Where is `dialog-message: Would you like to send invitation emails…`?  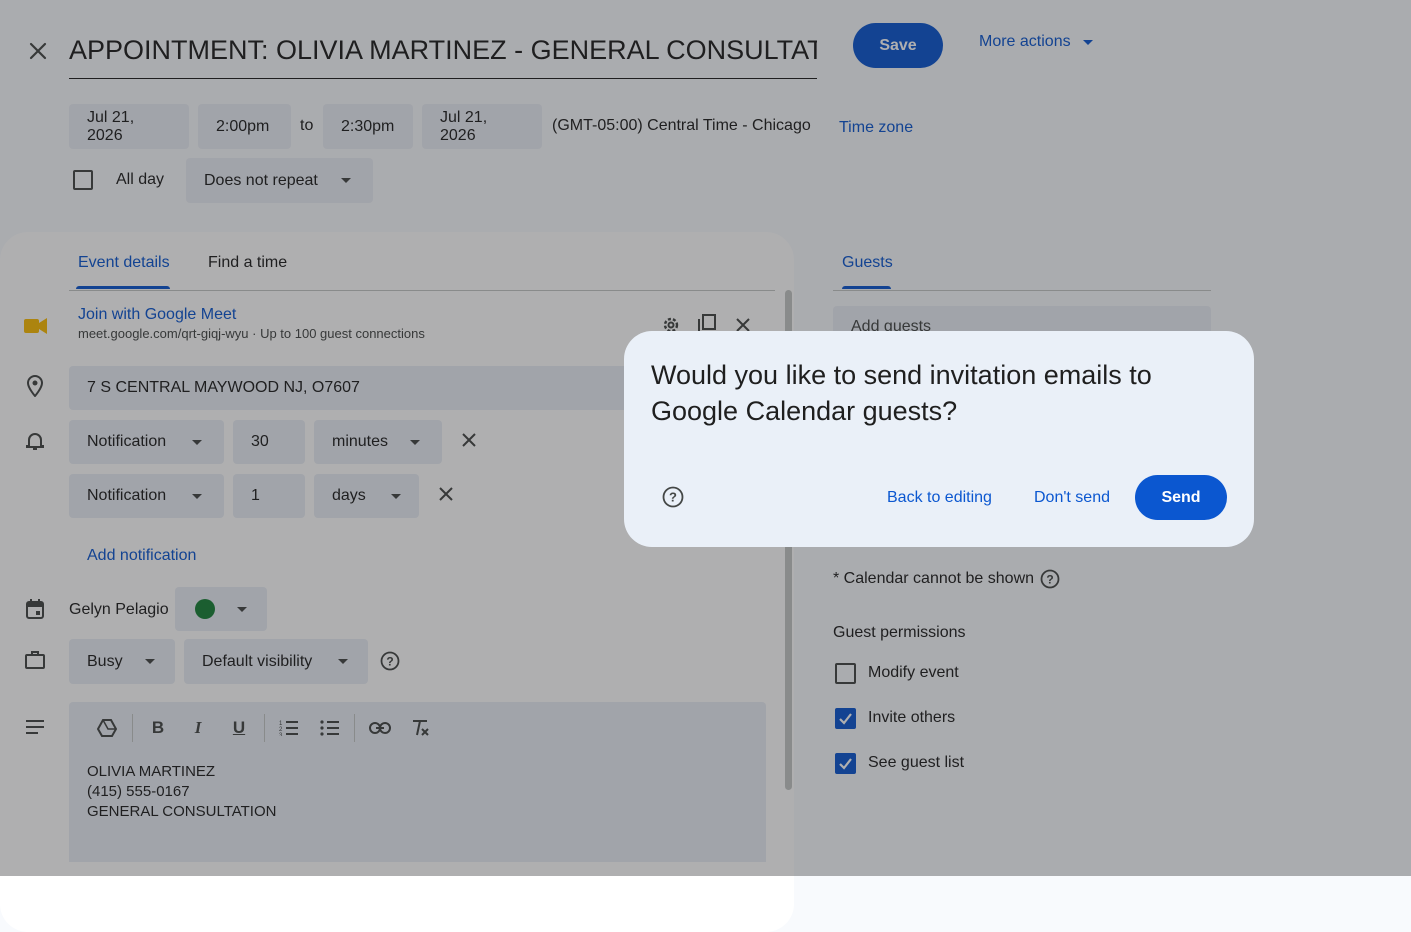
dialog-message: Would you like to send invitation emails… is located at coordinates (901, 393).